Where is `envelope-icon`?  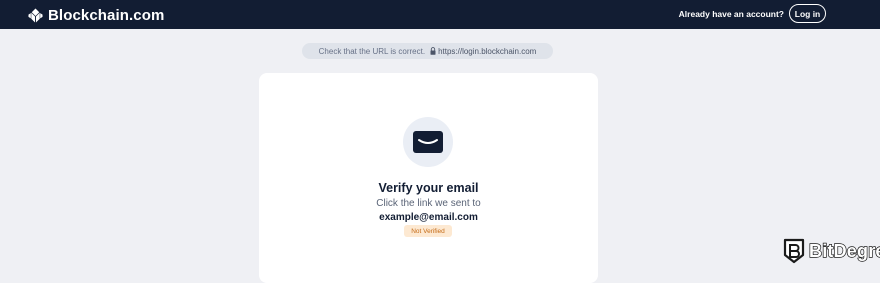 envelope-icon is located at coordinates (428, 142).